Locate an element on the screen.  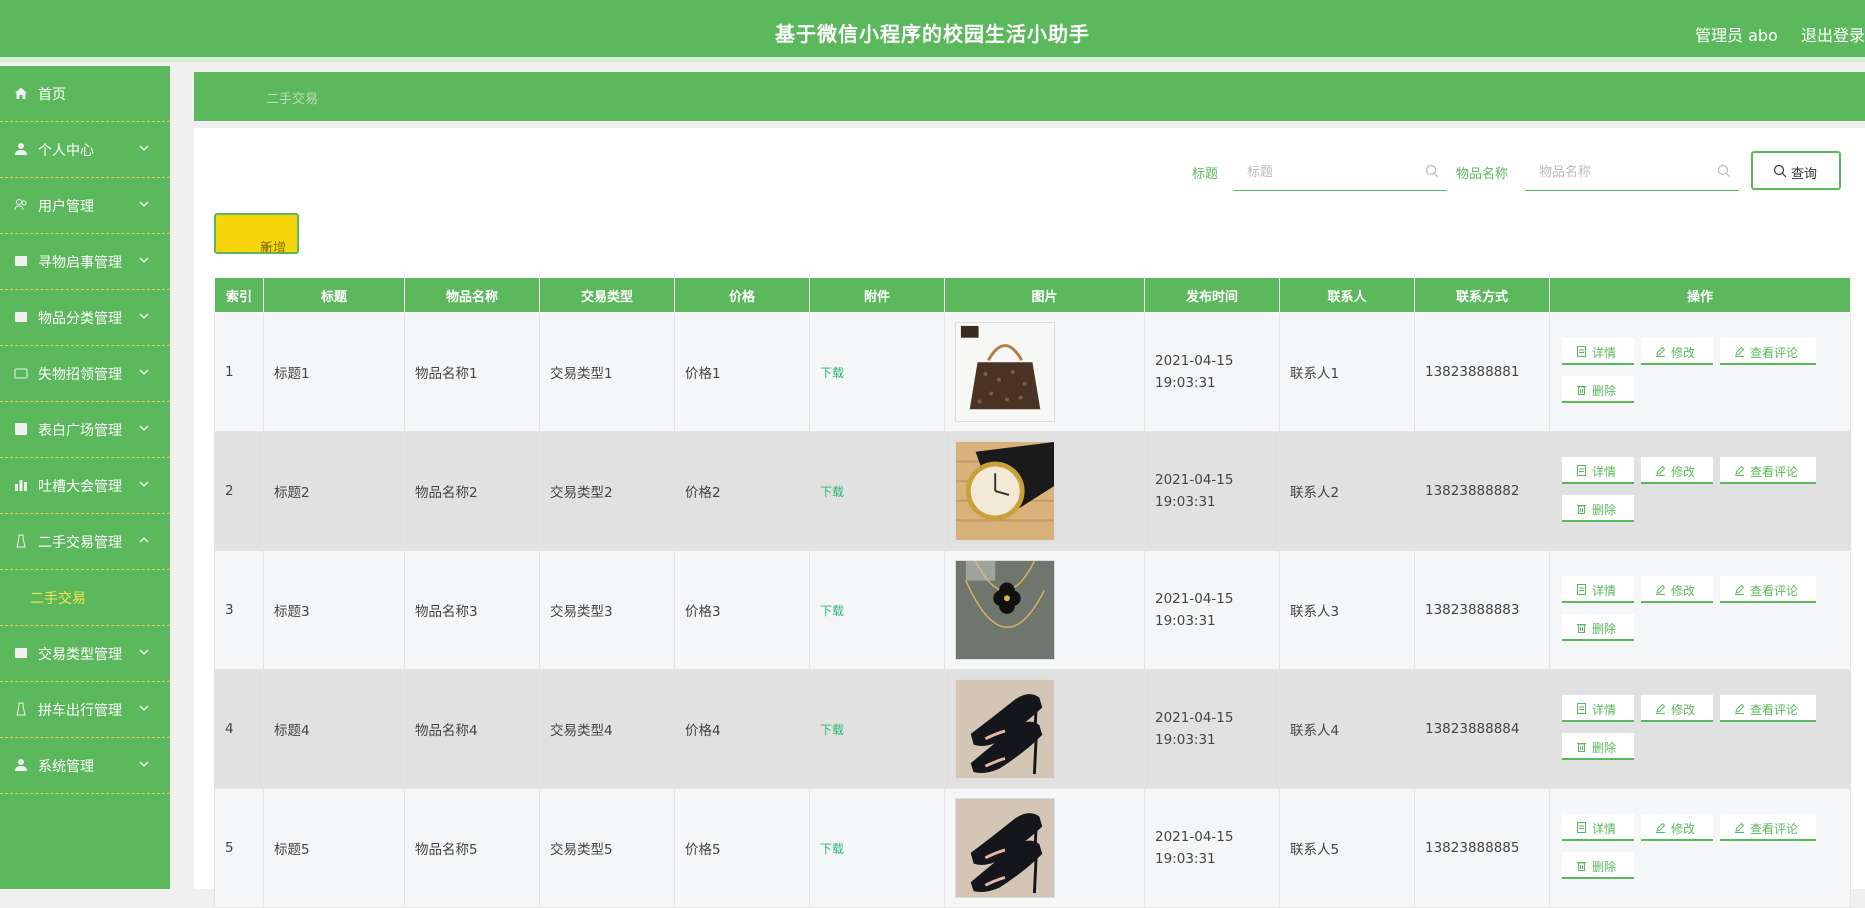
sidebar-item-found-management: 失物招领管理 is located at coordinates (85, 374).